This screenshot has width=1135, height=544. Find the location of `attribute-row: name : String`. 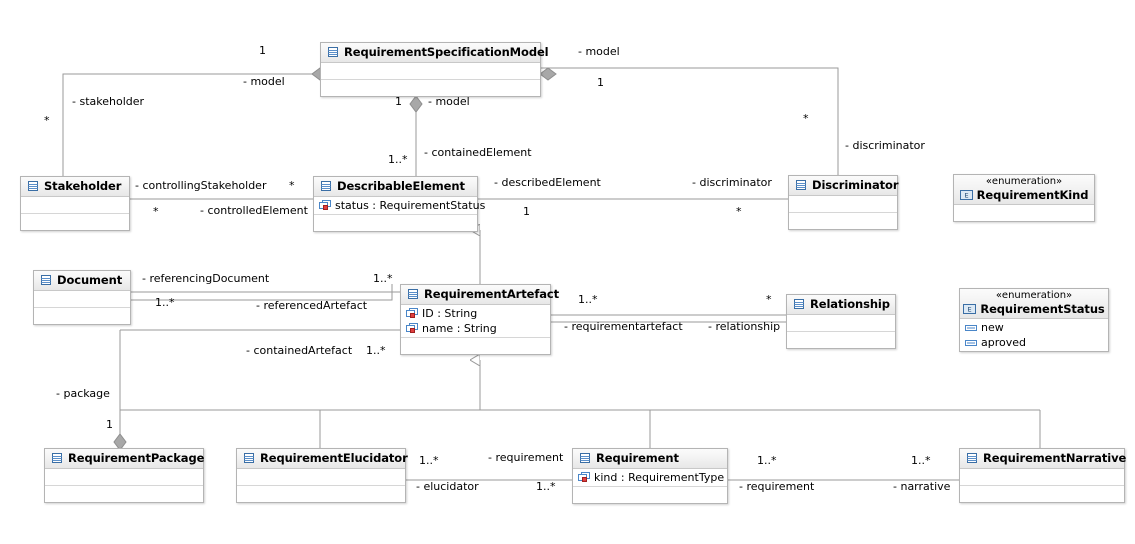

attribute-row: name : String is located at coordinates (475, 328).